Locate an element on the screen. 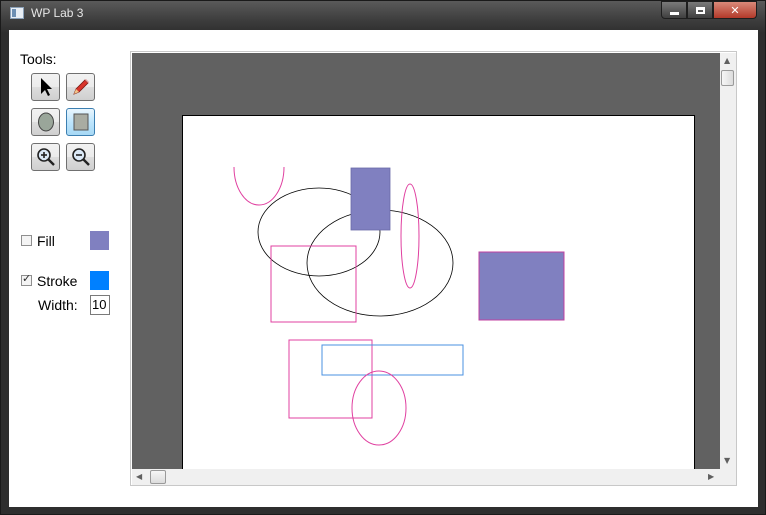 This screenshot has height=515, width=766. pink-rectangle-bottom is located at coordinates (330, 379).